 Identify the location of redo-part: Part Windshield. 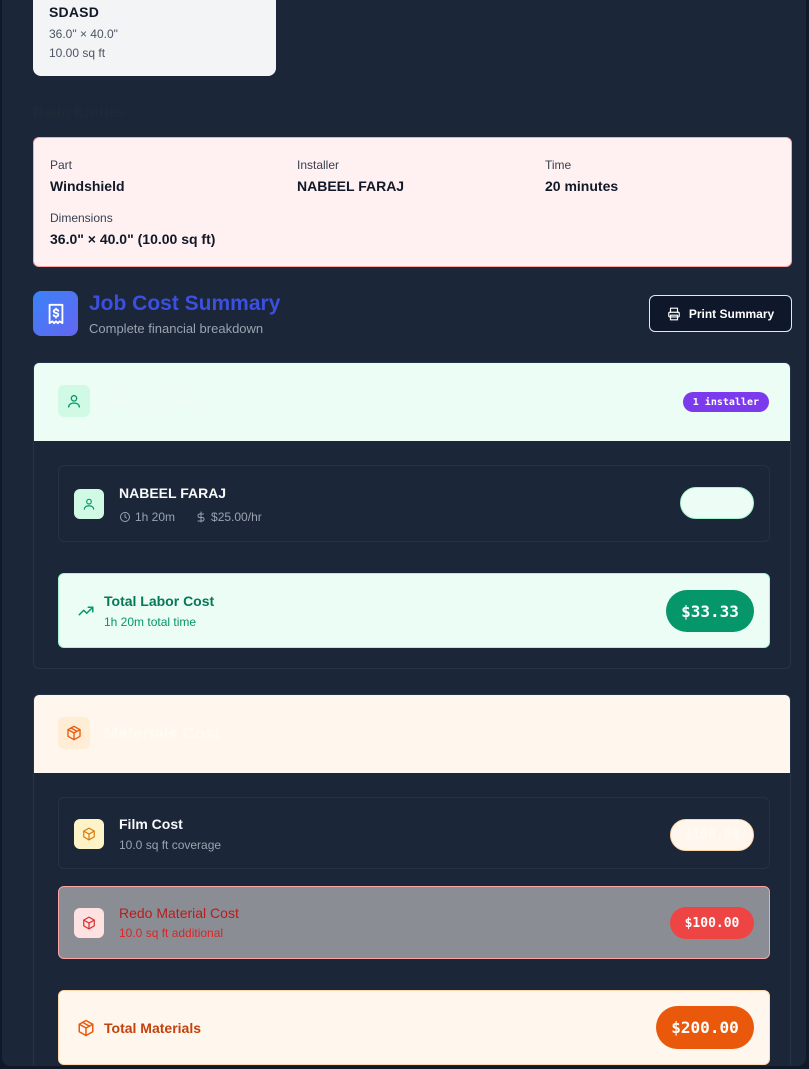
(87, 176).